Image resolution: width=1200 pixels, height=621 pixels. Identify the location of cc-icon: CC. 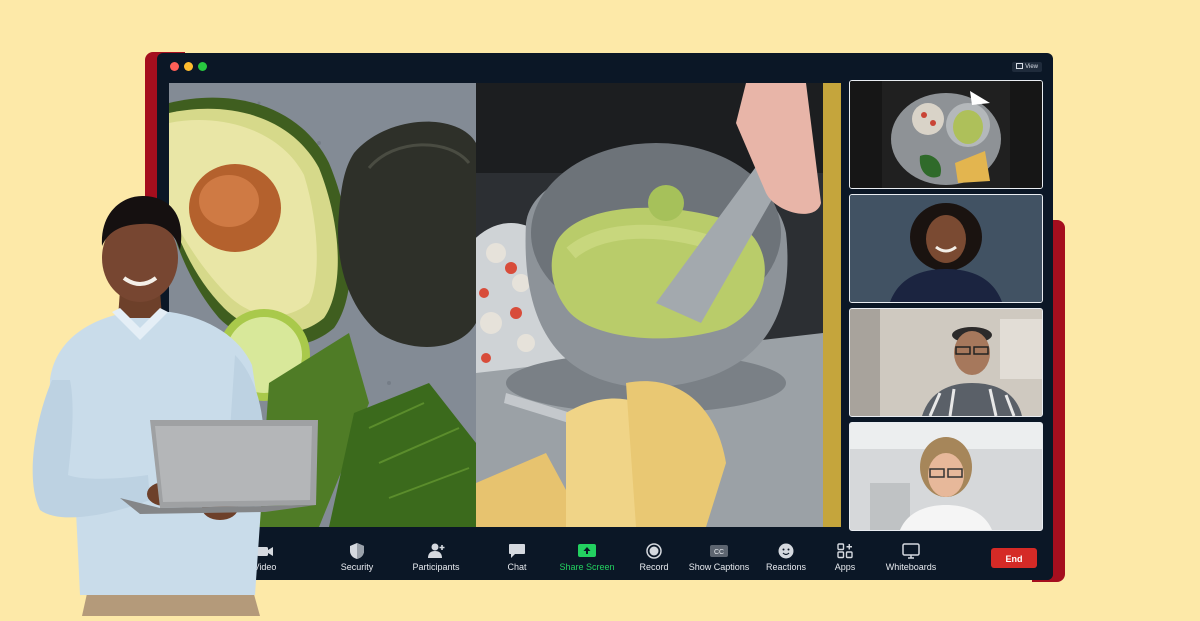
(719, 551).